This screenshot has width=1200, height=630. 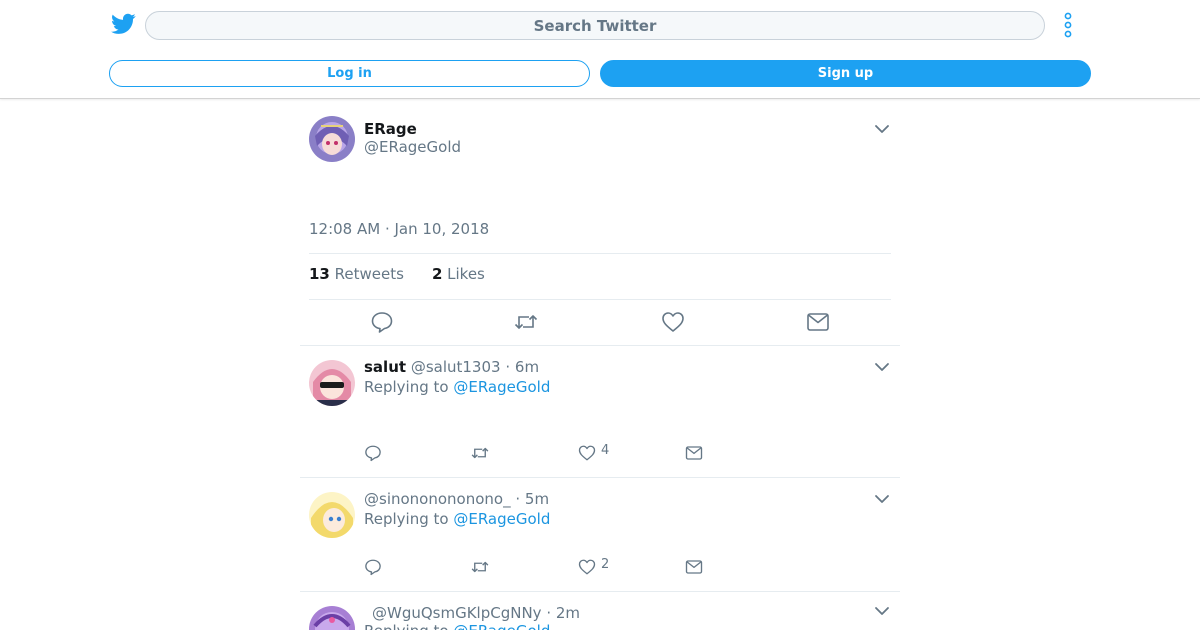 I want to click on reply-header: salut @salut1303 · 6m, so click(x=451, y=367).